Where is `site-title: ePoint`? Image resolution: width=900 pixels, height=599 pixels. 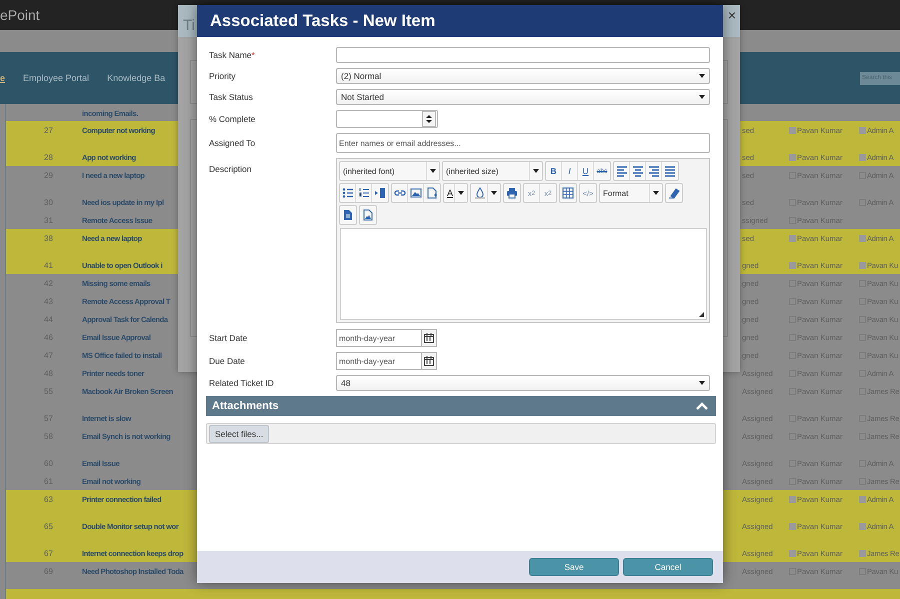
site-title: ePoint is located at coordinates (20, 15).